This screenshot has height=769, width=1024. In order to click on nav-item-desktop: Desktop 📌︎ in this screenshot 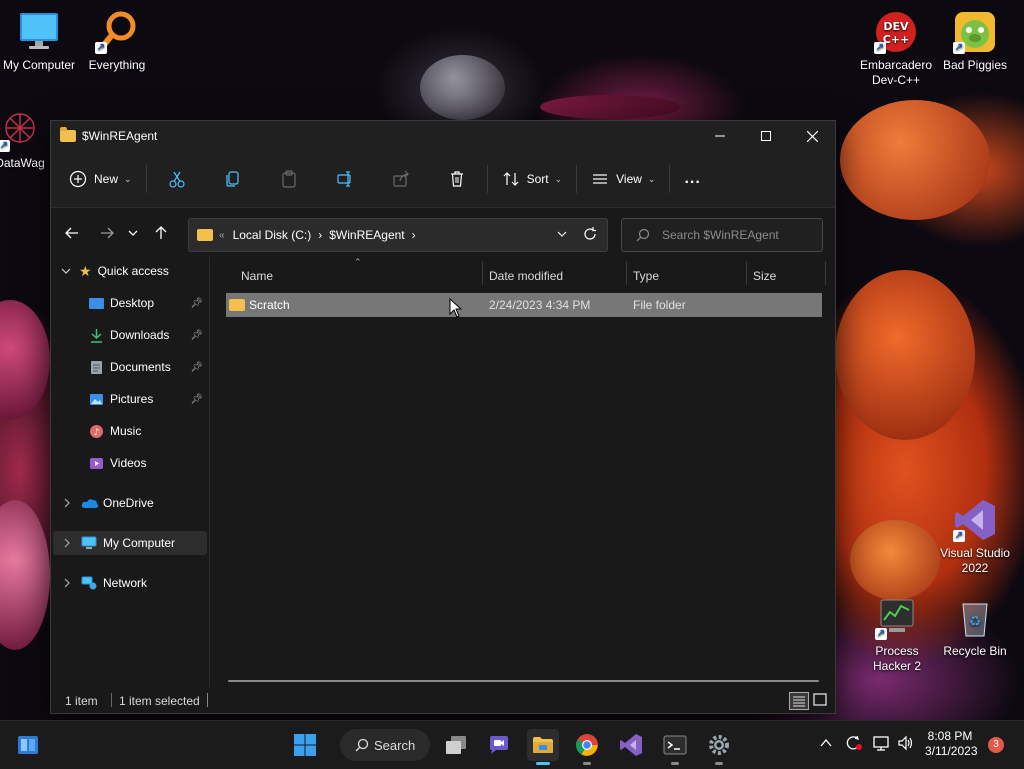, I will do `click(129, 303)`.